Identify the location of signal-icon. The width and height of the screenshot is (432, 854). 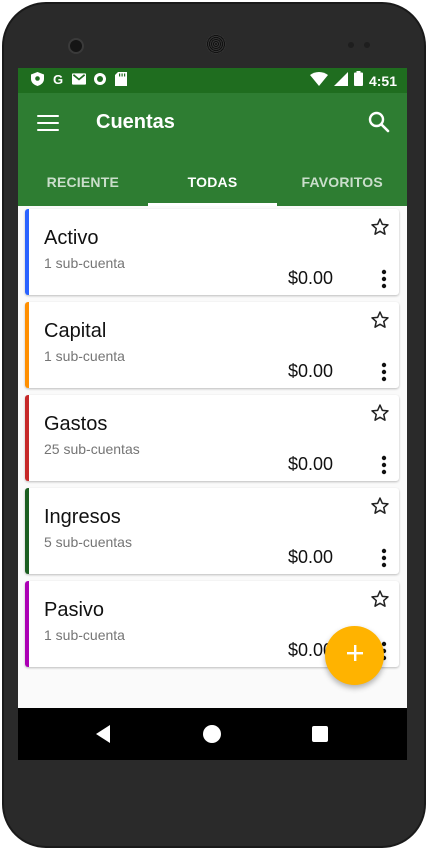
(340, 81).